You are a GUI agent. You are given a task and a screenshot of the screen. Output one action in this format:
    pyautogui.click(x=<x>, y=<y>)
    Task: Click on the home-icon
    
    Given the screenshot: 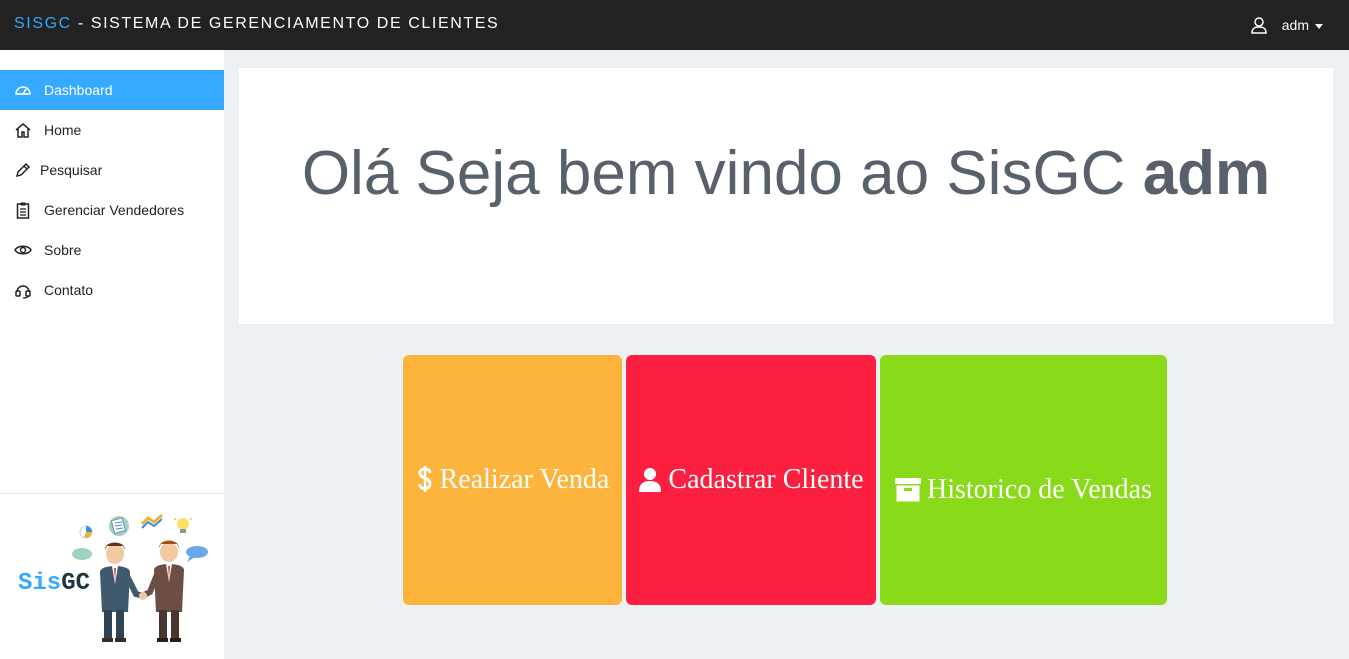 What is the action you would take?
    pyautogui.click(x=23, y=130)
    